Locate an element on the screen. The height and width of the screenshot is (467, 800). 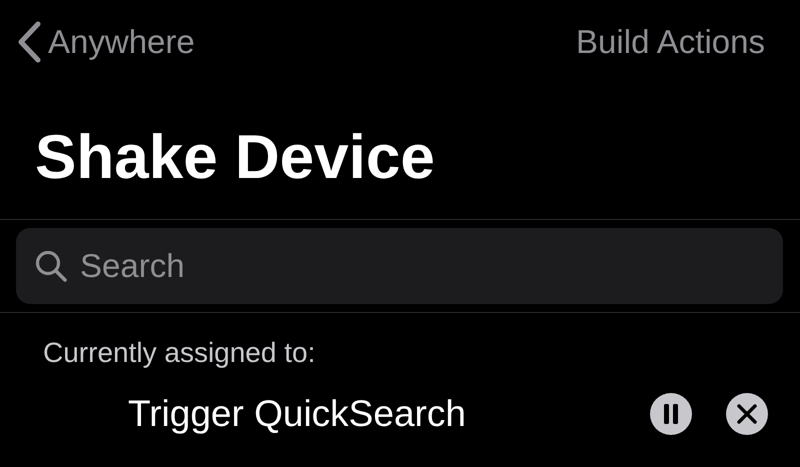
remove-button is located at coordinates (747, 414).